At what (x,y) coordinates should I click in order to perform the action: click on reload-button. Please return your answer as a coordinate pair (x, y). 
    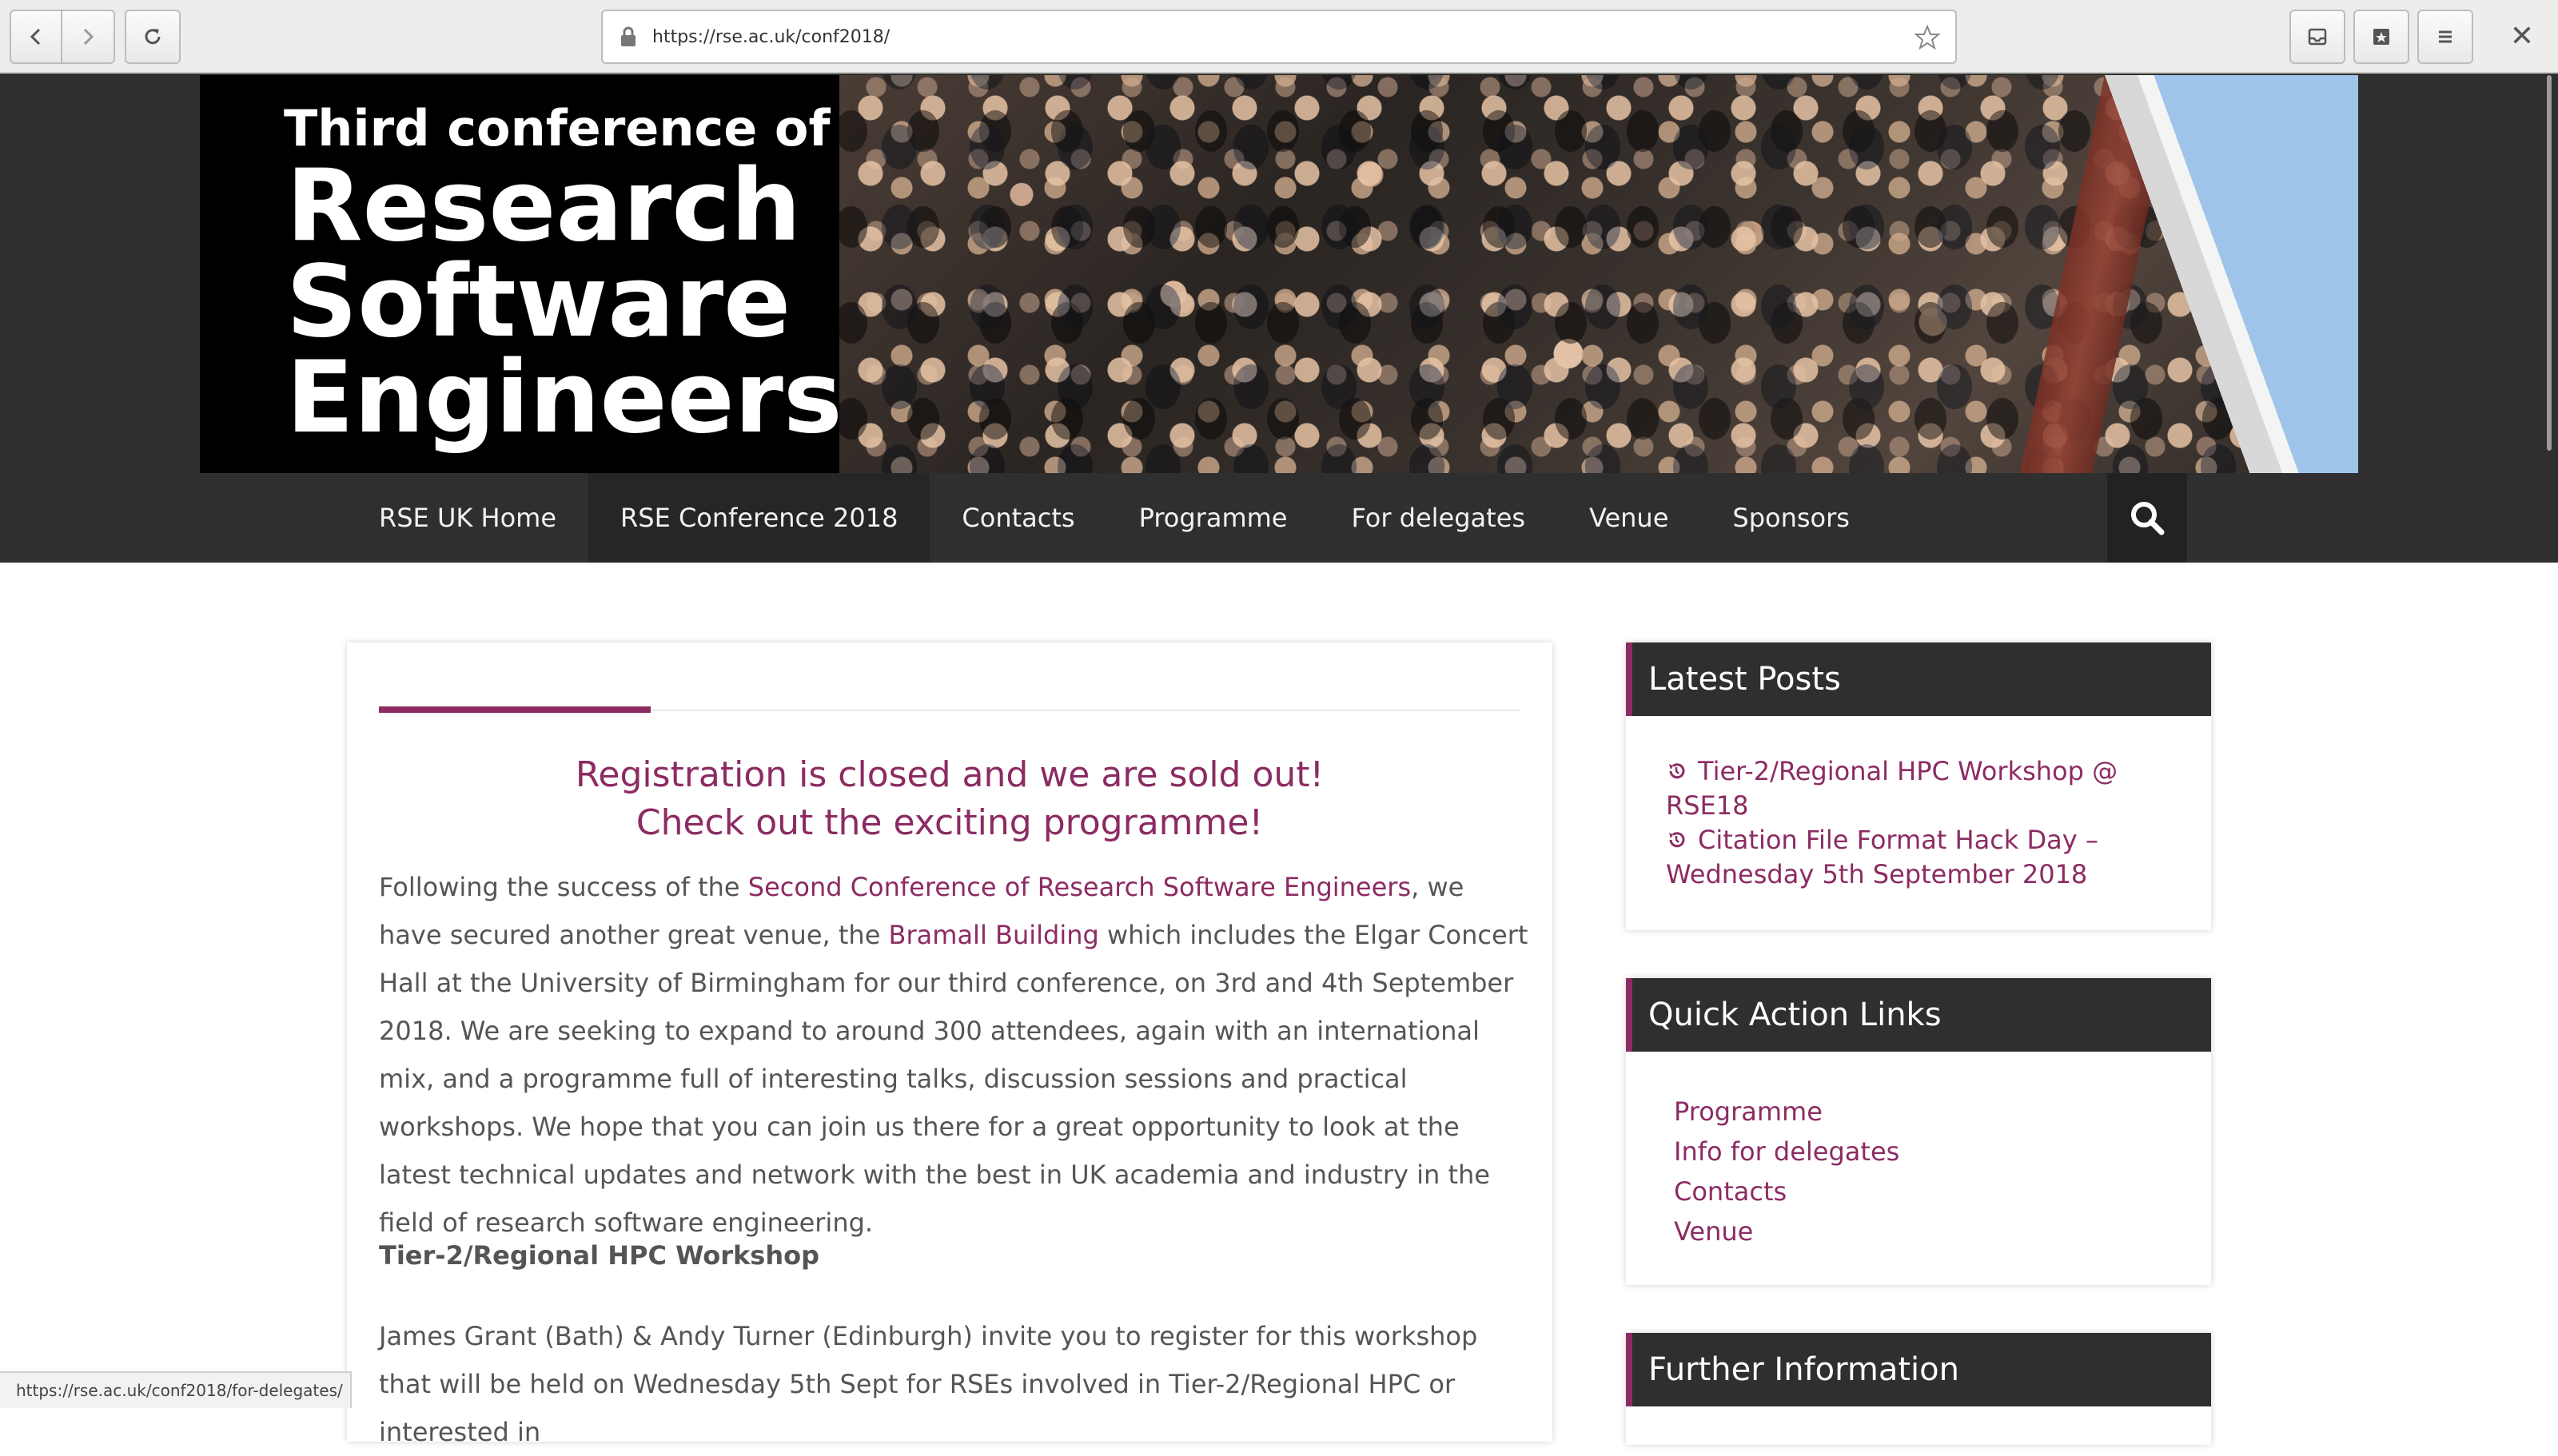
    Looking at the image, I should click on (153, 37).